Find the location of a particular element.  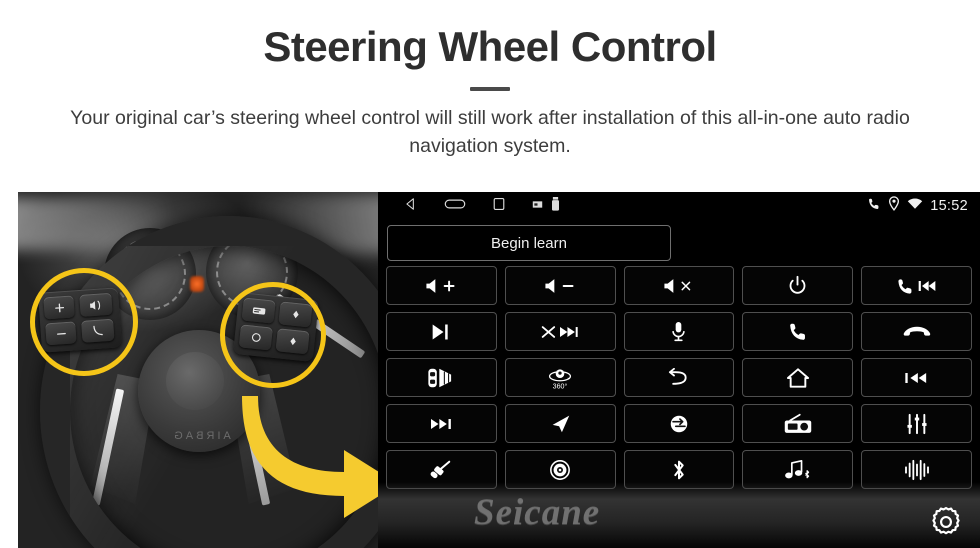

radio-icon is located at coordinates (798, 423).